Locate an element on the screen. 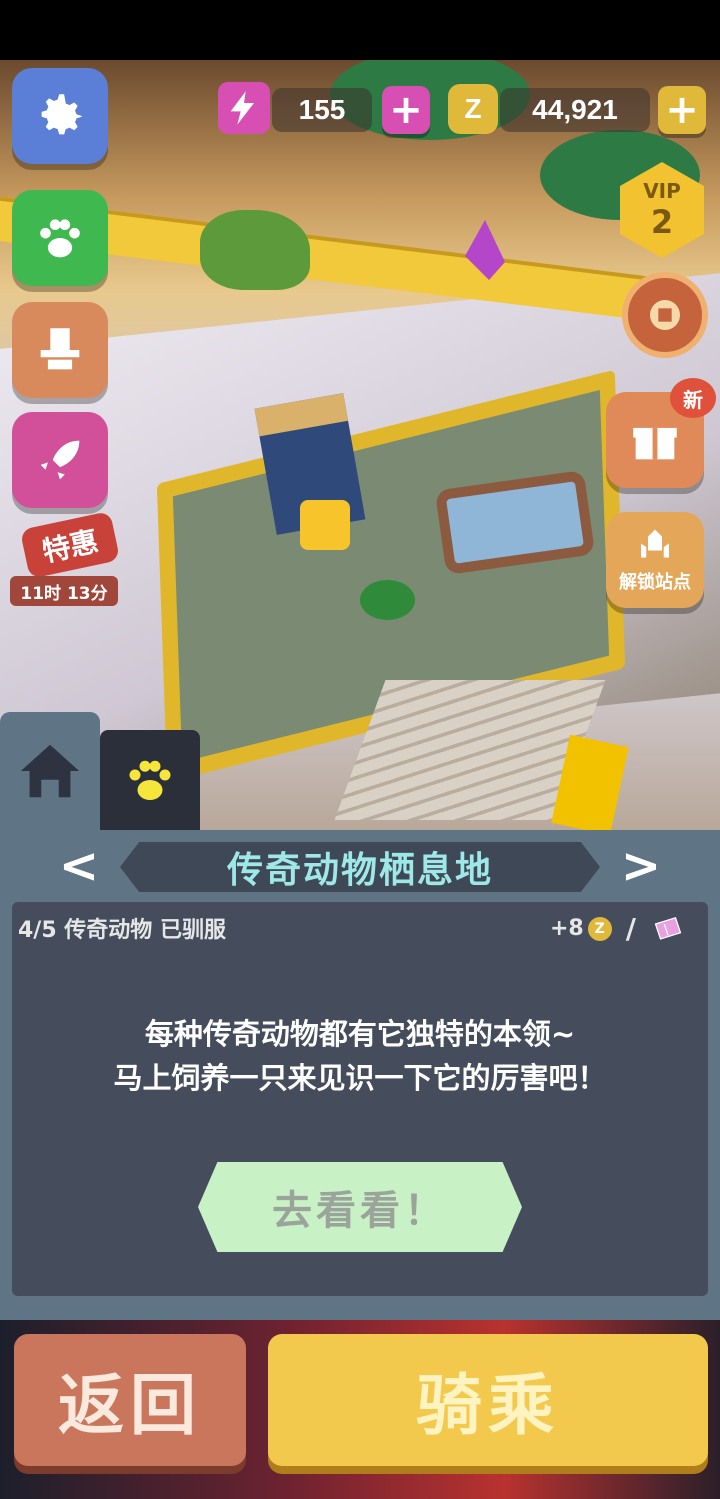  boost-button is located at coordinates (60, 460).